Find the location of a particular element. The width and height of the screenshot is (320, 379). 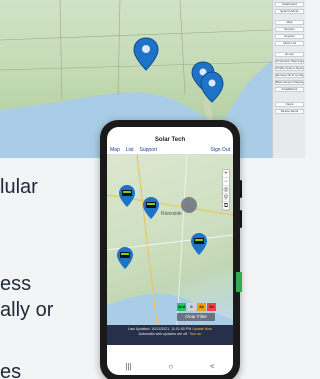

slide-text-4: es is located at coordinates (11, 370).